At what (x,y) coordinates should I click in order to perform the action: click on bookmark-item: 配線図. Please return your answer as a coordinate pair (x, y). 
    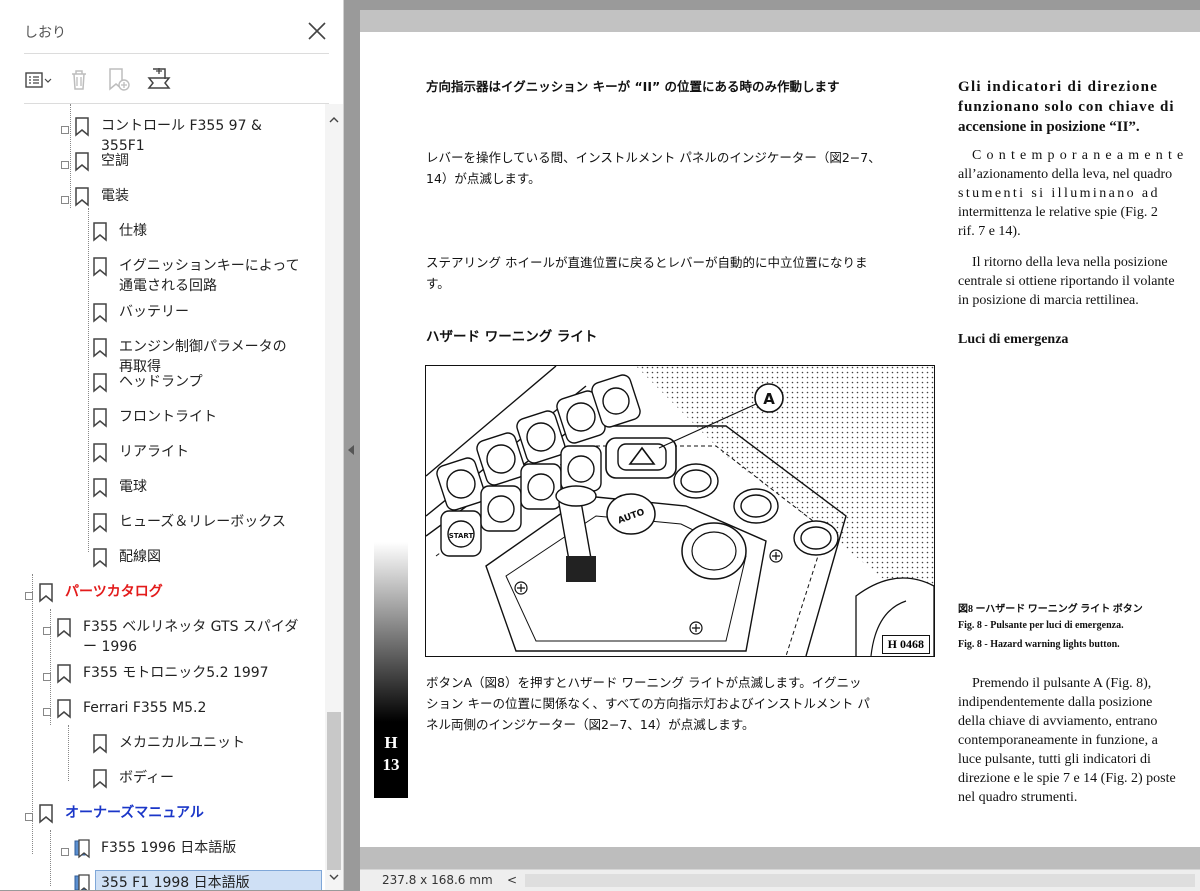
    Looking at the image, I should click on (161, 556).